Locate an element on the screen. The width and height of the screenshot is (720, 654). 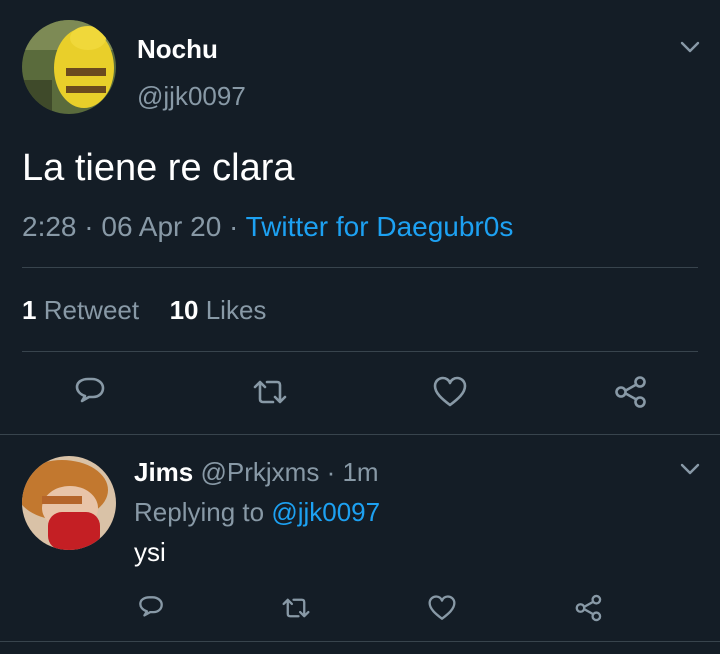
retweet-stat: 1 Retweet is located at coordinates (84, 310).